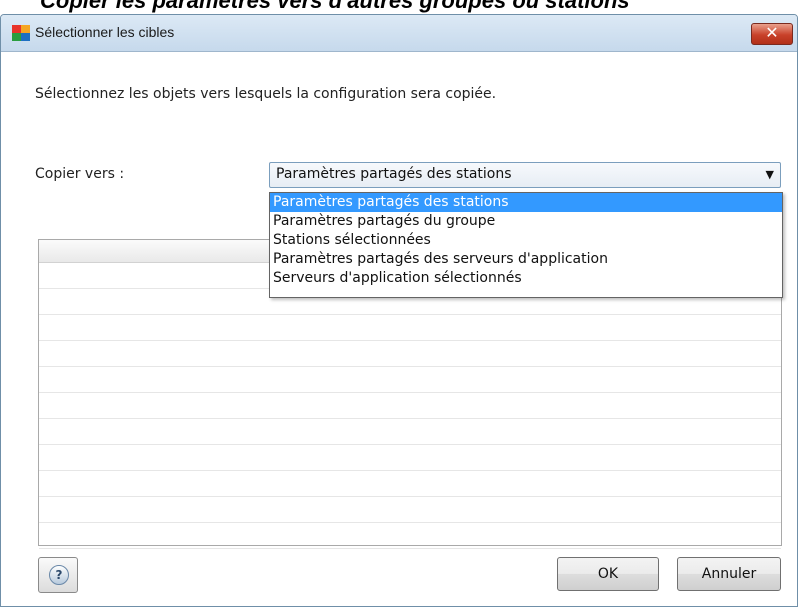 The image size is (798, 607). I want to click on close-button: ✕, so click(772, 34).